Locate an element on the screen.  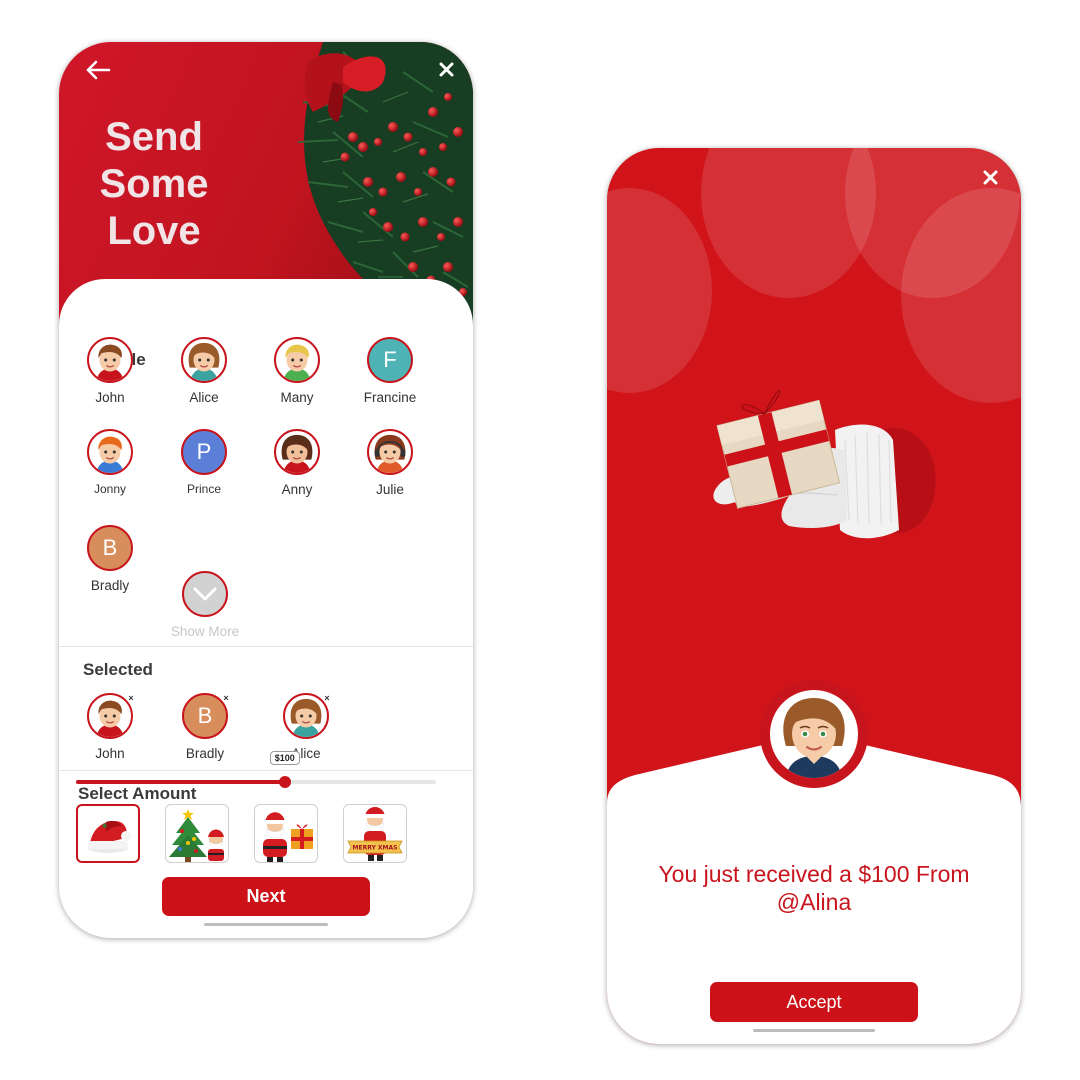
card-option-tree is located at coordinates (197, 833).